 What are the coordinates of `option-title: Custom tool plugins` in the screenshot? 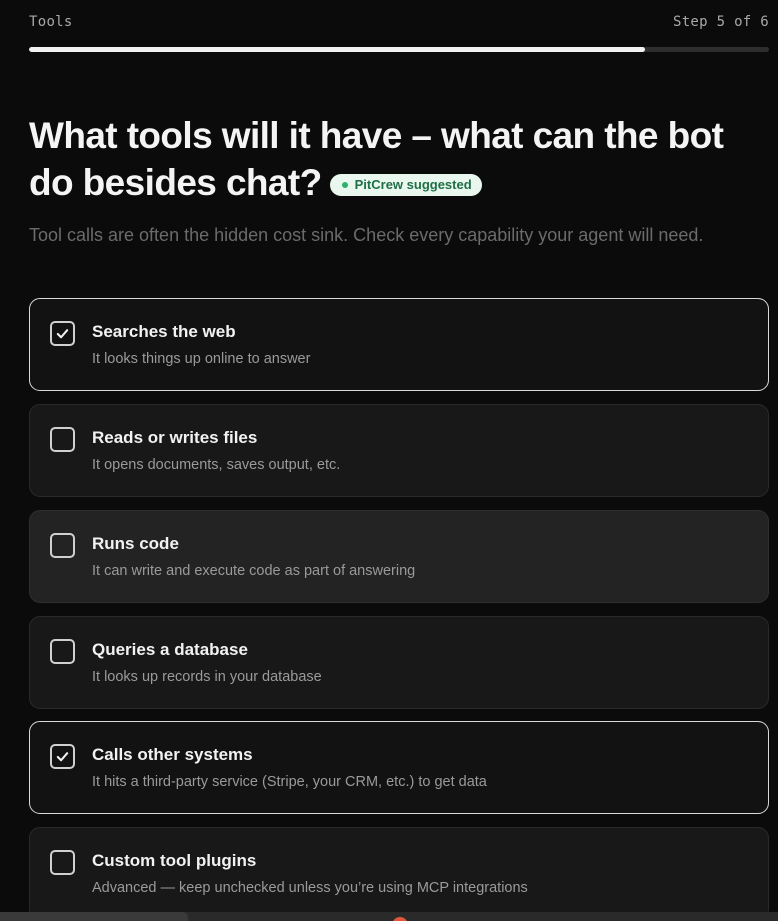 It's located at (174, 860).